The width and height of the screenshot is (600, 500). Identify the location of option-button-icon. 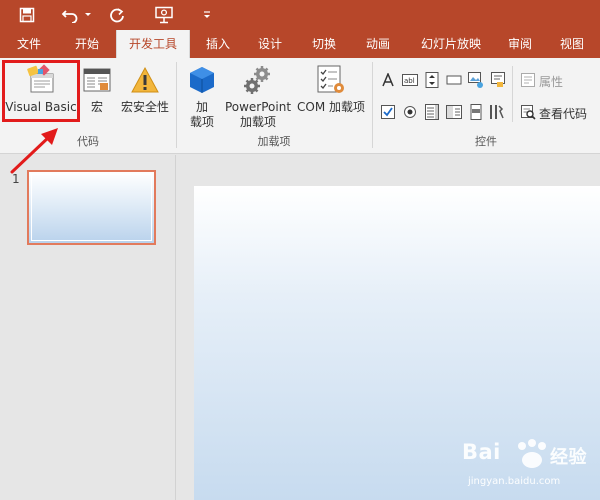
(410, 112).